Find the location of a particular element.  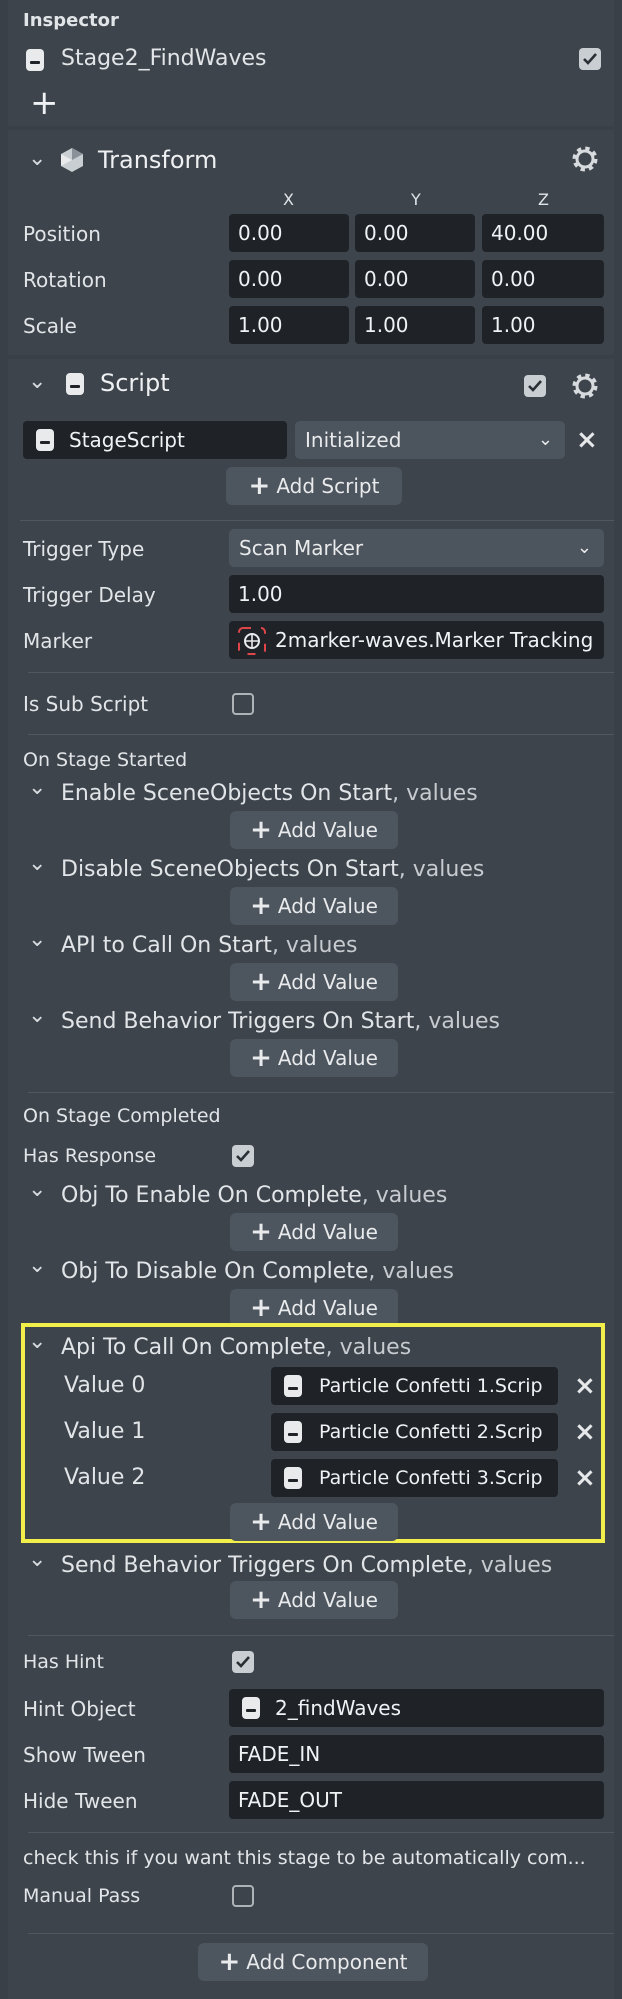

rotation-label: Rotation is located at coordinates (65, 280).